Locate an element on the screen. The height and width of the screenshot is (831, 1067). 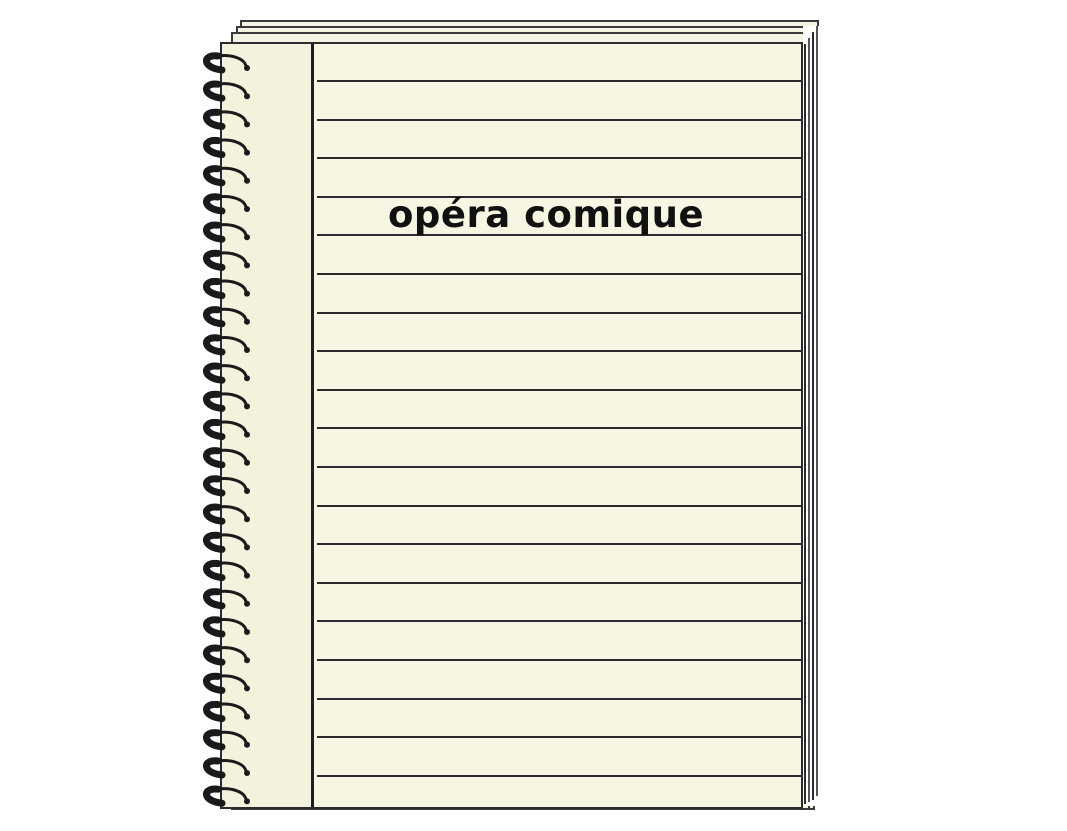
page-edges-right is located at coordinates (811, 416).